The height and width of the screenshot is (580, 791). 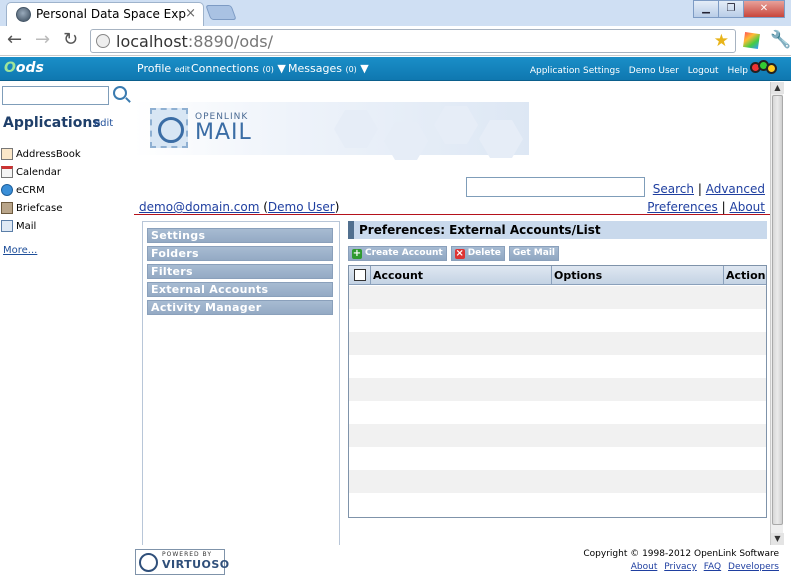 I want to click on url-host: localhost, so click(x=152, y=41).